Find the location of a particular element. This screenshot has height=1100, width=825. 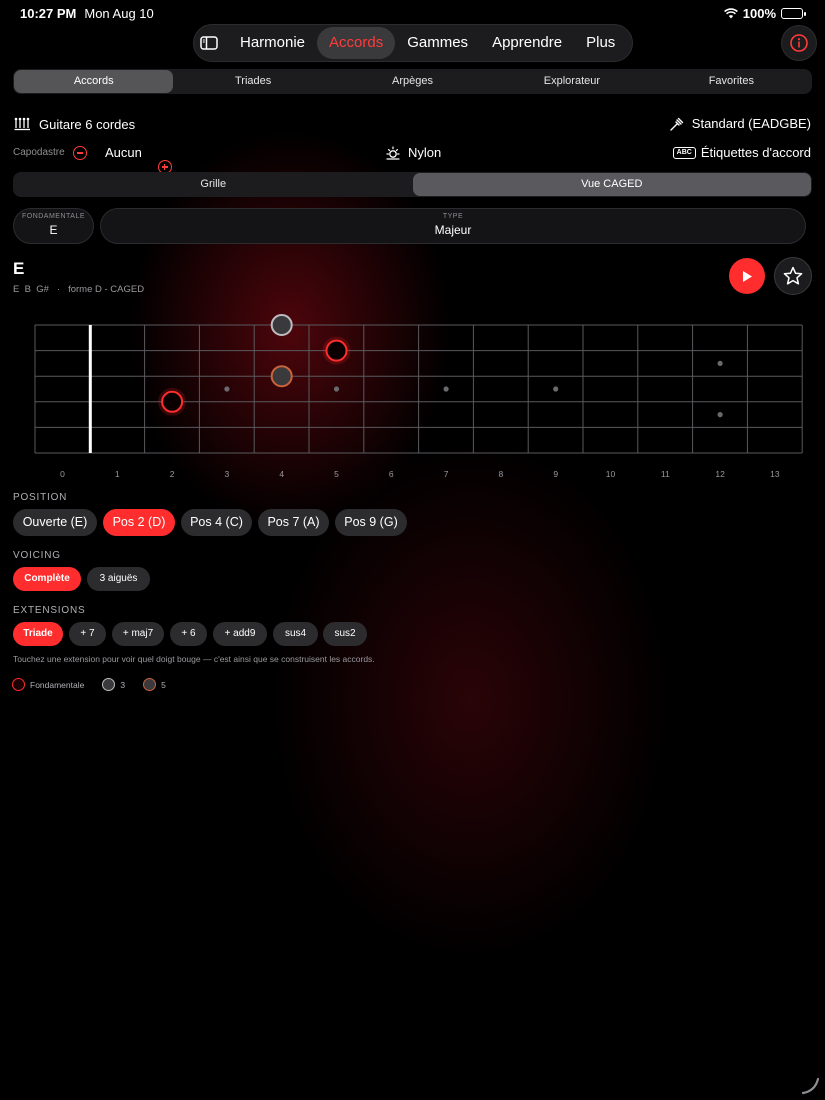

info-button is located at coordinates (799, 43).